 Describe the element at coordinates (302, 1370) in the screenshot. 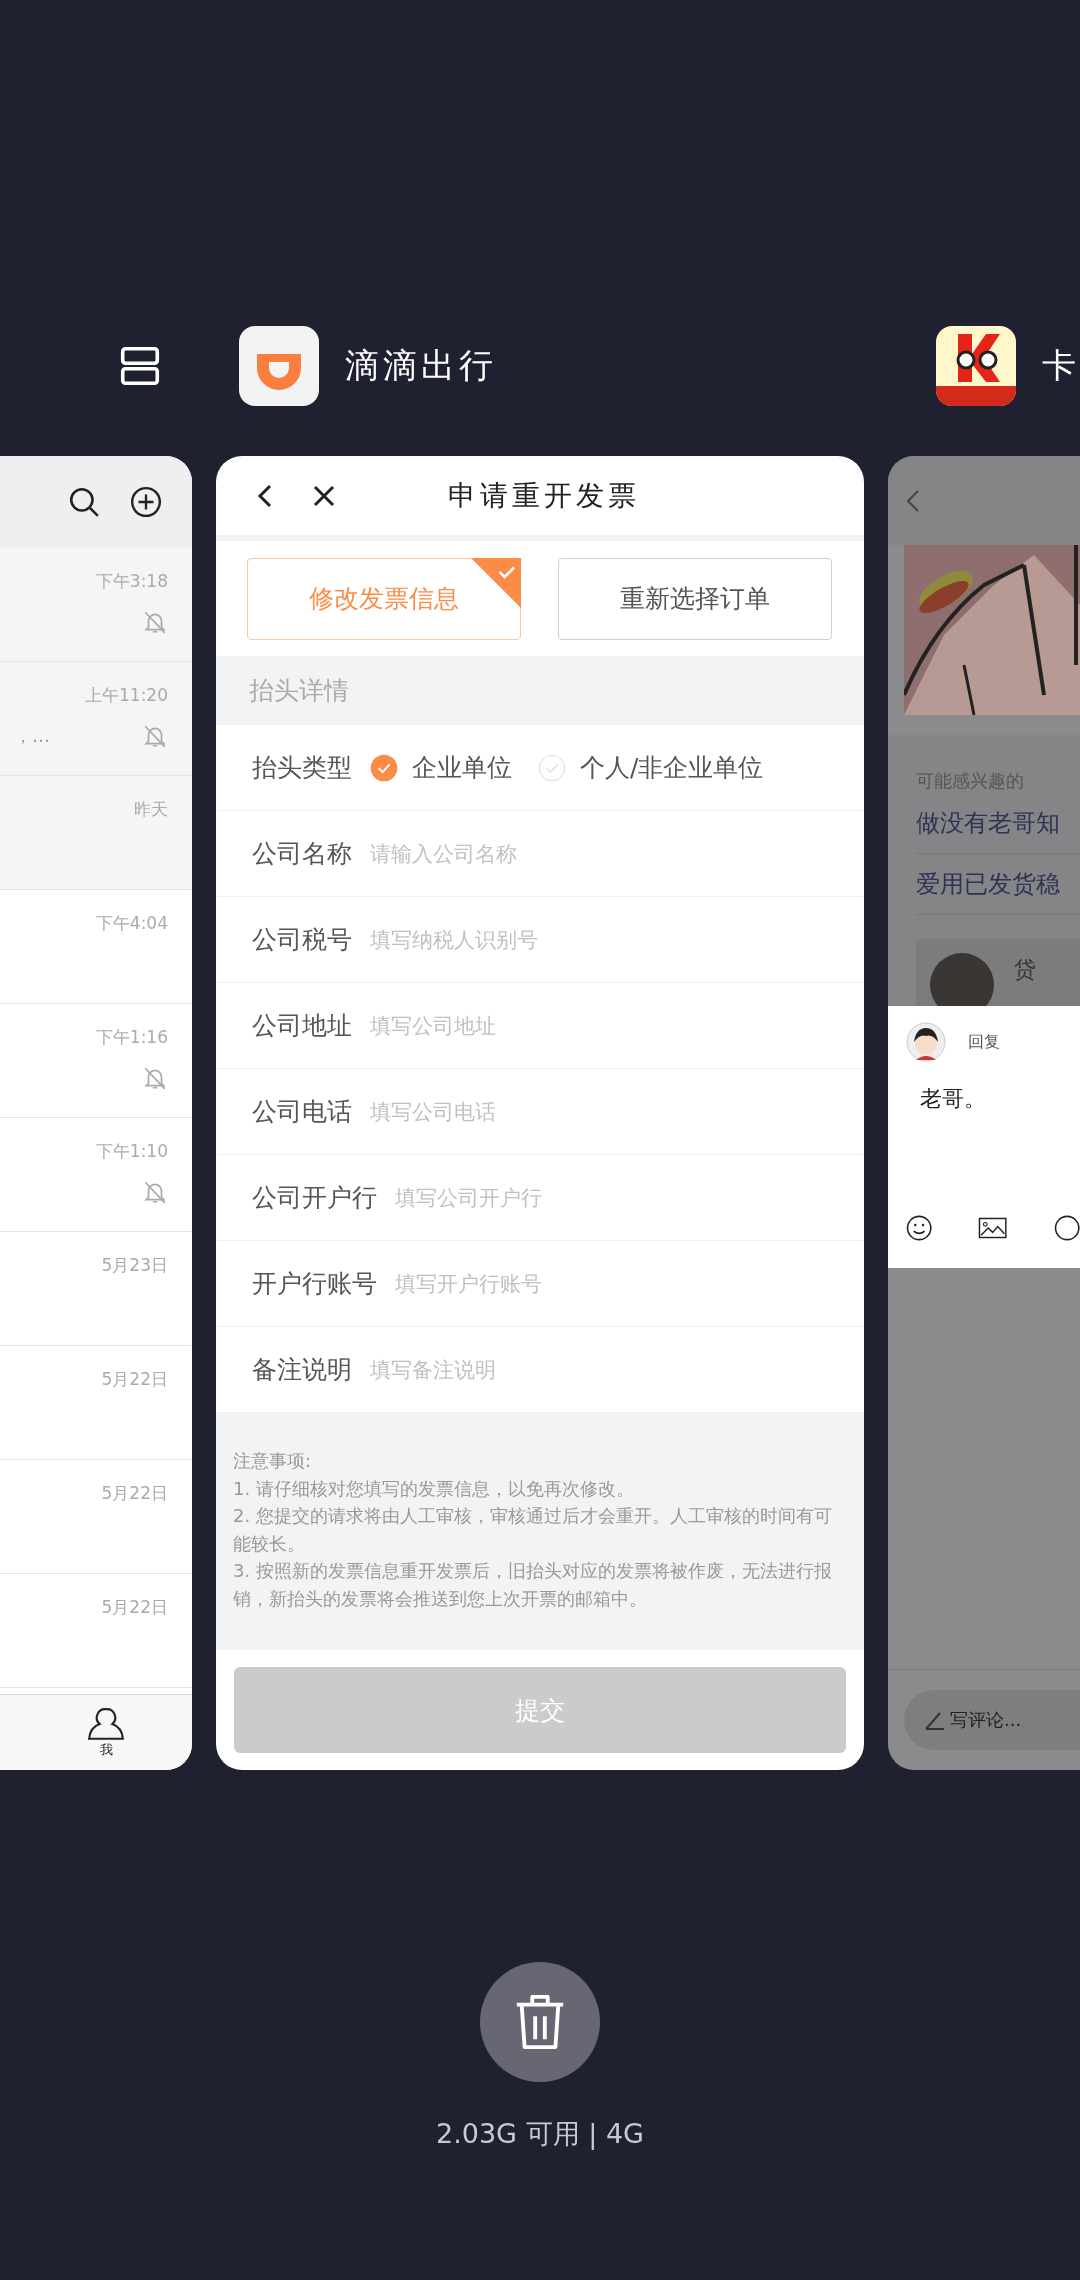

I see `field-label: 备注说明` at that location.